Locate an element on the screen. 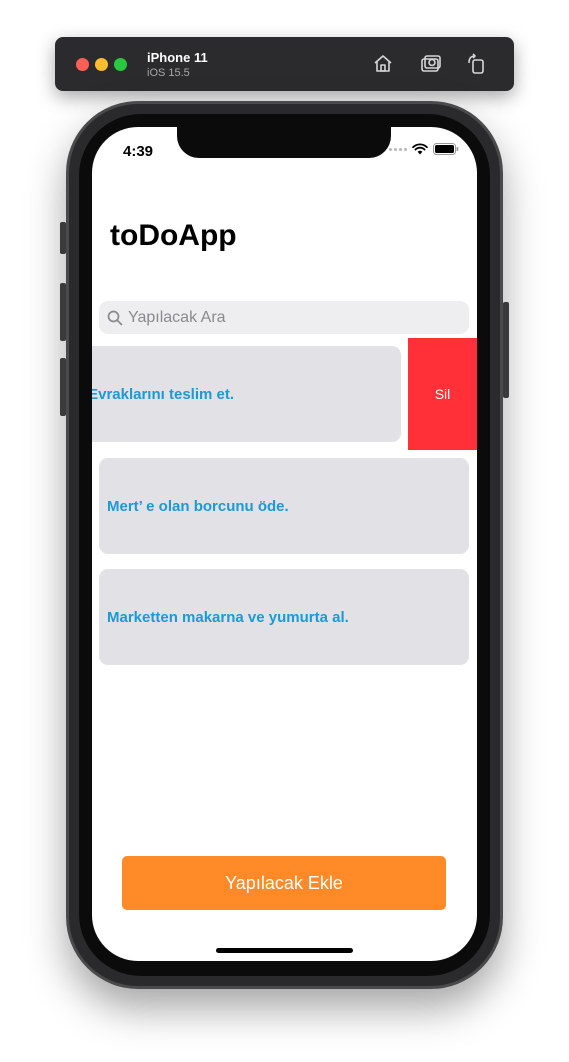  search-bar is located at coordinates (284, 317).